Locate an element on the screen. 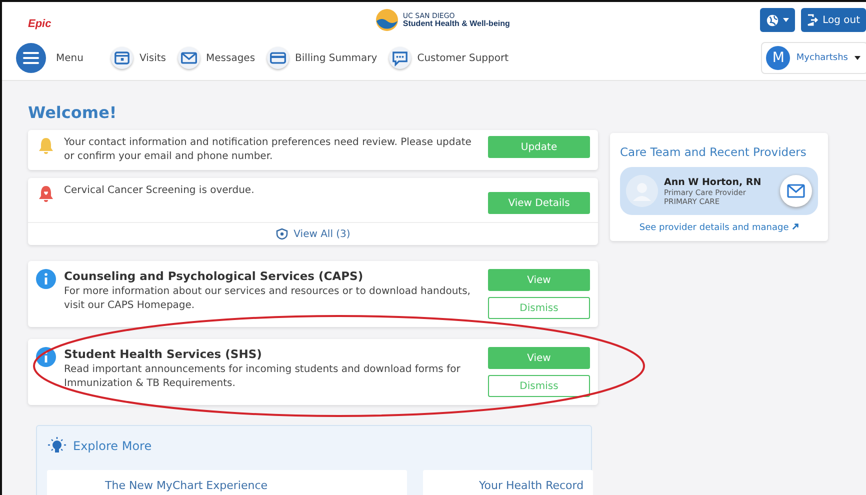  messages-icon is located at coordinates (189, 58).